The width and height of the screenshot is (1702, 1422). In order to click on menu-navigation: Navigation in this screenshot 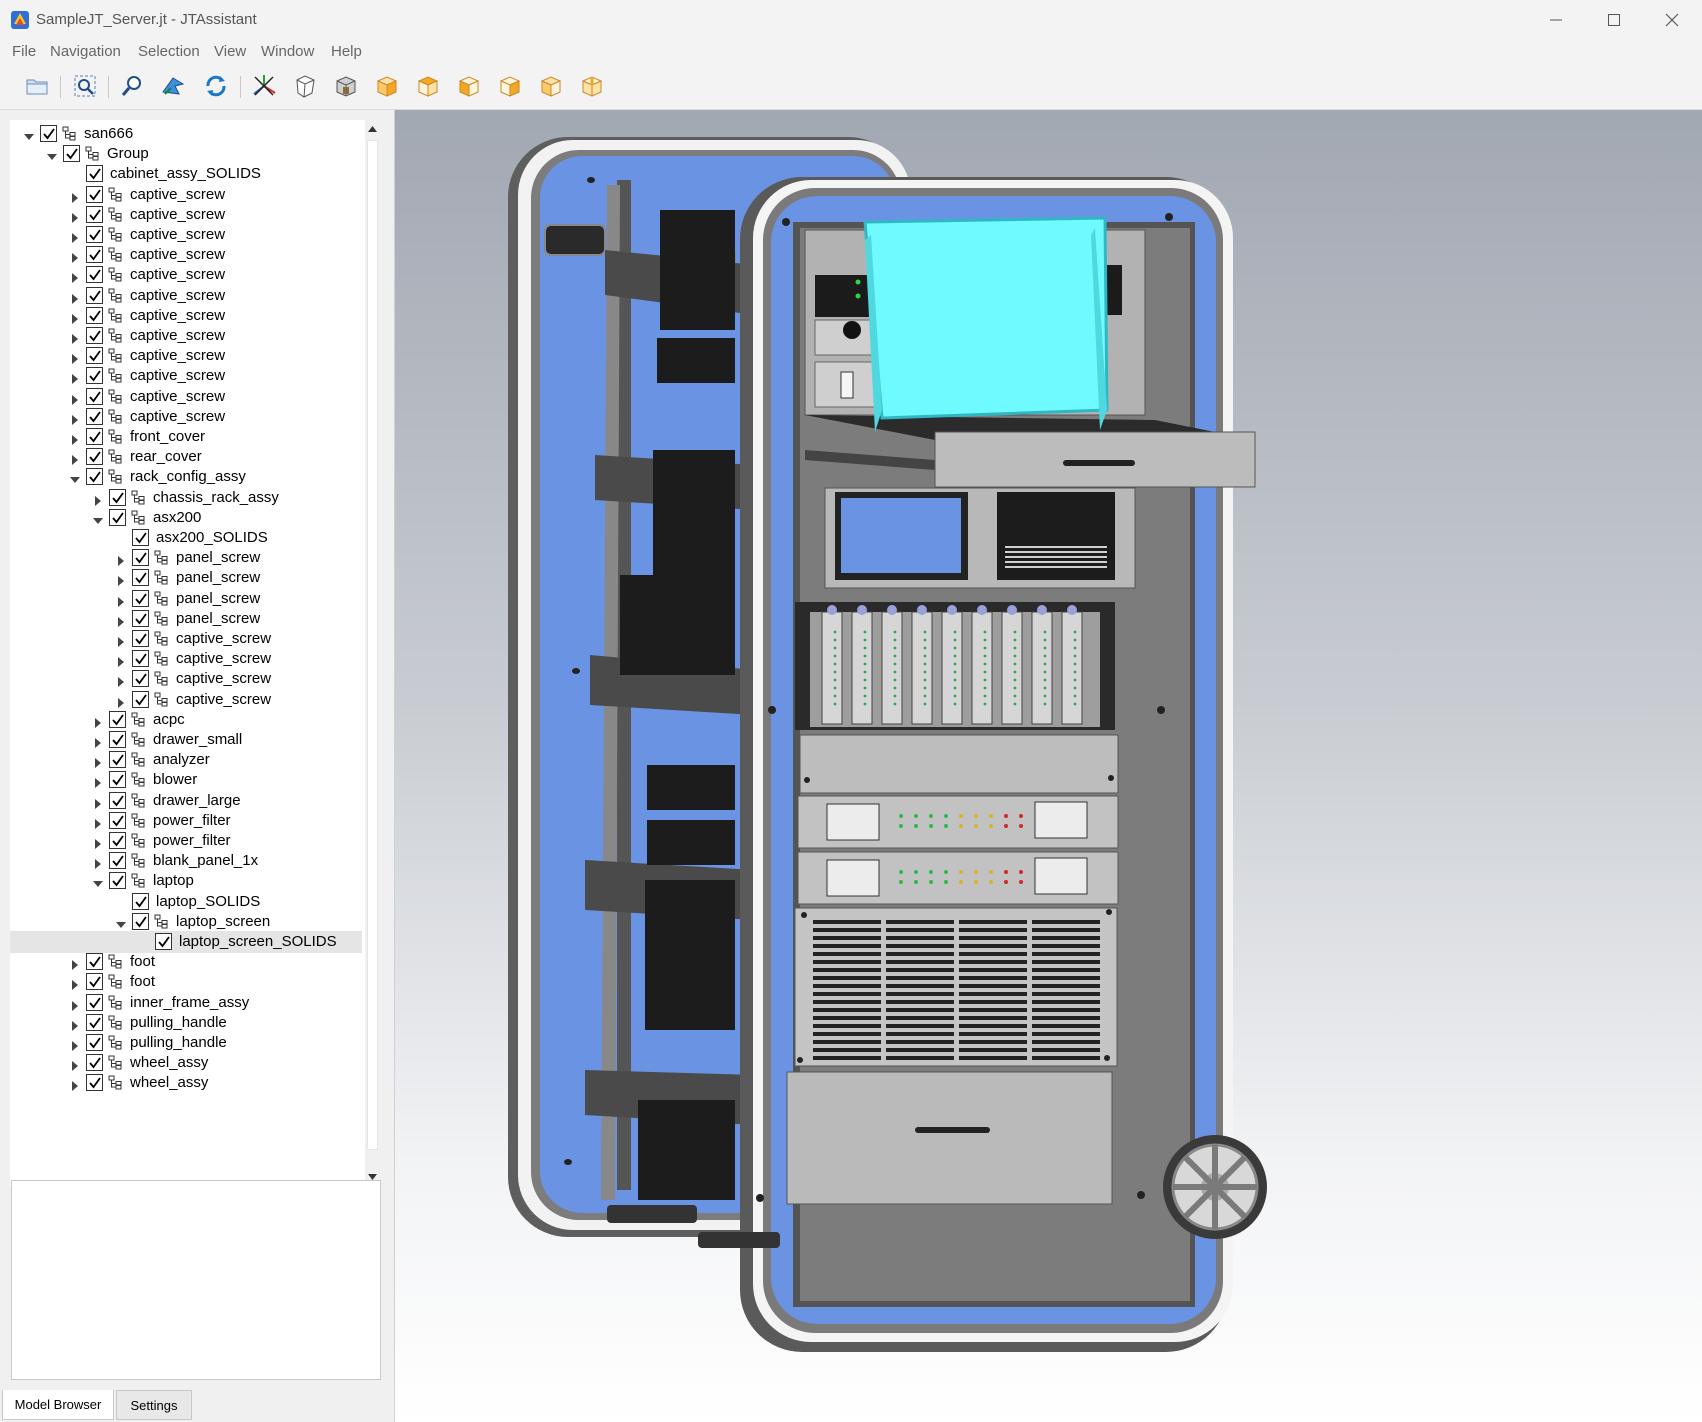, I will do `click(85, 51)`.